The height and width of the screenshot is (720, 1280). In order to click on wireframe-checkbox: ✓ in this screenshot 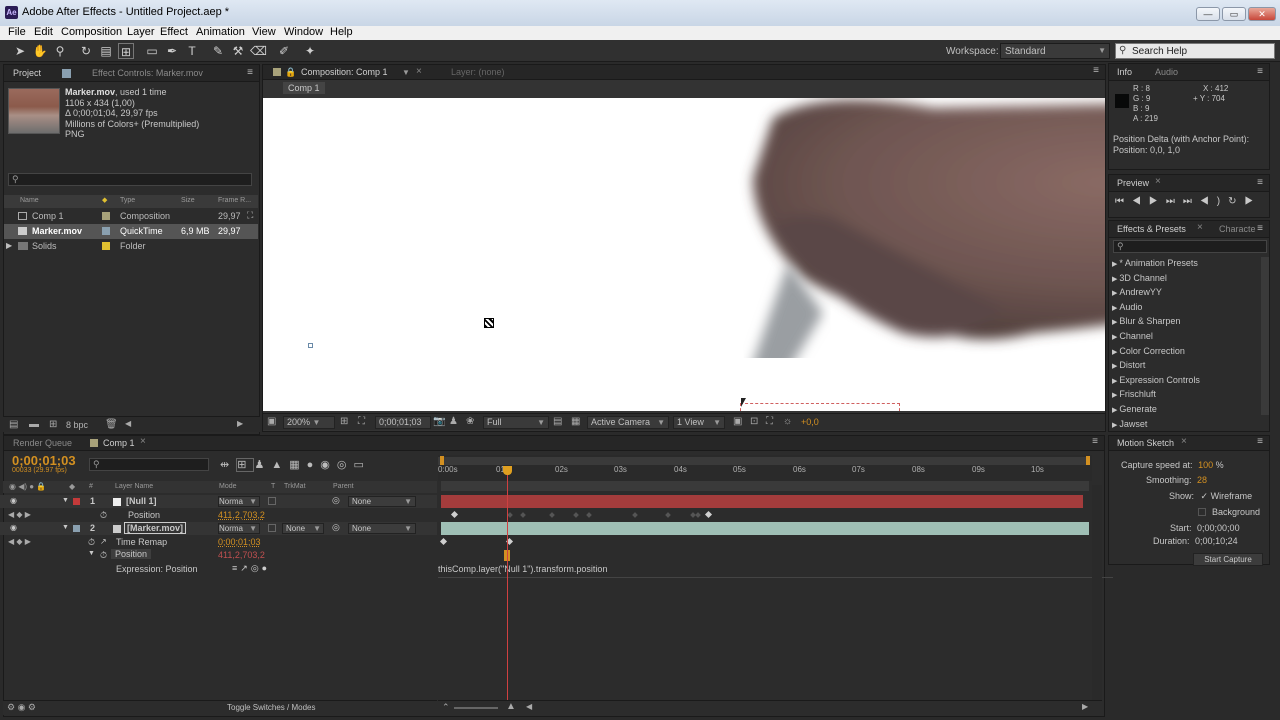, I will do `click(1205, 496)`.